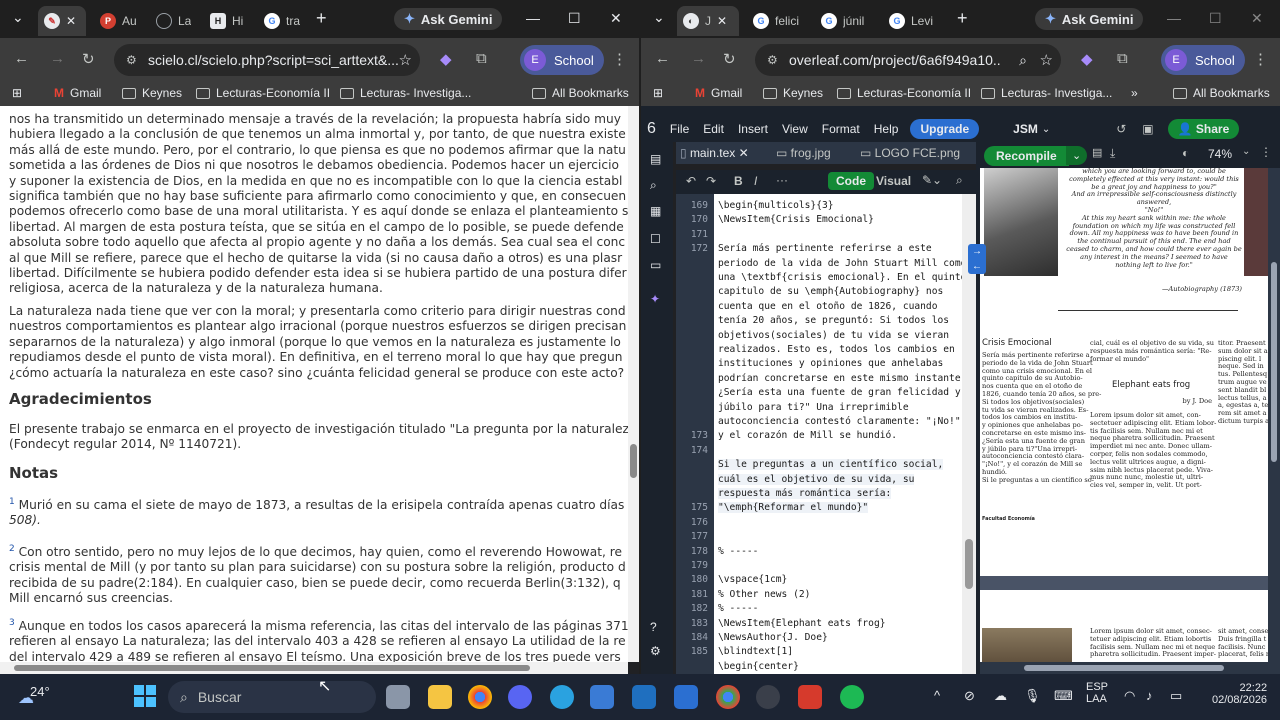  I want to click on zoom-level: 74%, so click(1220, 154).